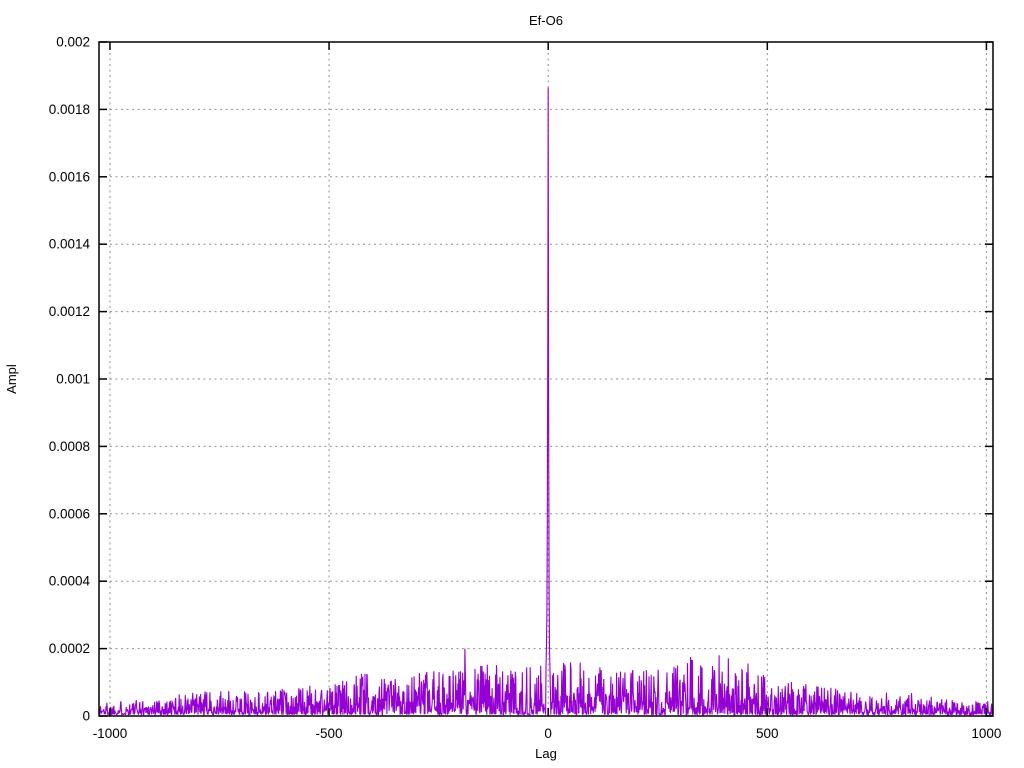  Describe the element at coordinates (767, 733) in the screenshot. I see `x-tick-label: 500` at that location.